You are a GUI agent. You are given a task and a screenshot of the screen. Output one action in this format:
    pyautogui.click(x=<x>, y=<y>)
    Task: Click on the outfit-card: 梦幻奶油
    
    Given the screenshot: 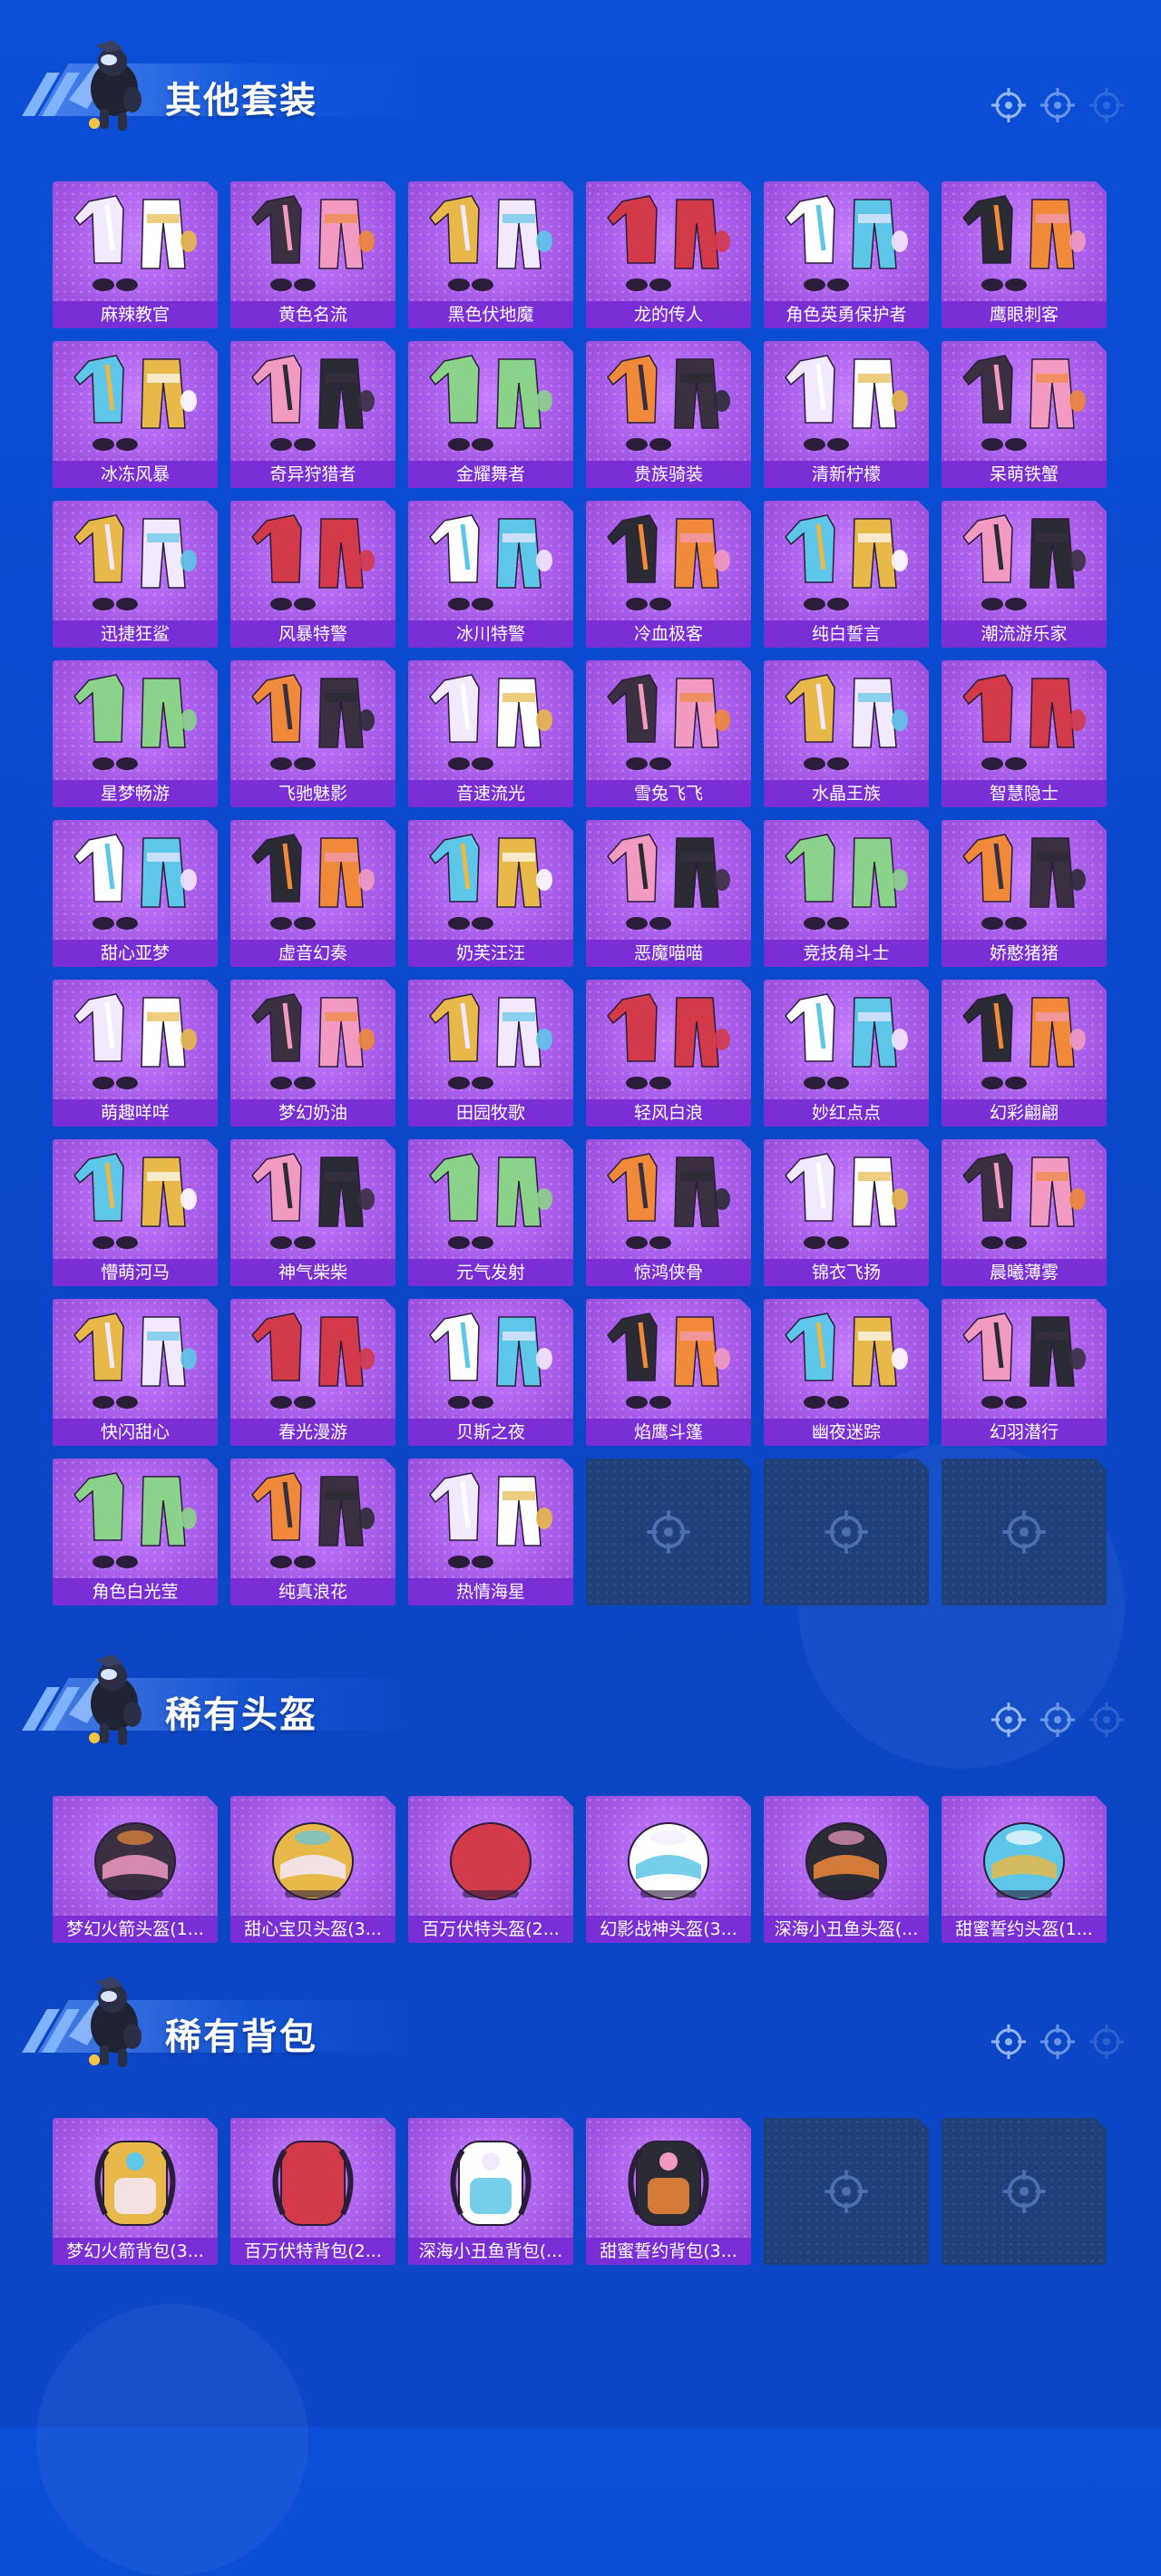 What is the action you would take?
    pyautogui.click(x=312, y=1053)
    